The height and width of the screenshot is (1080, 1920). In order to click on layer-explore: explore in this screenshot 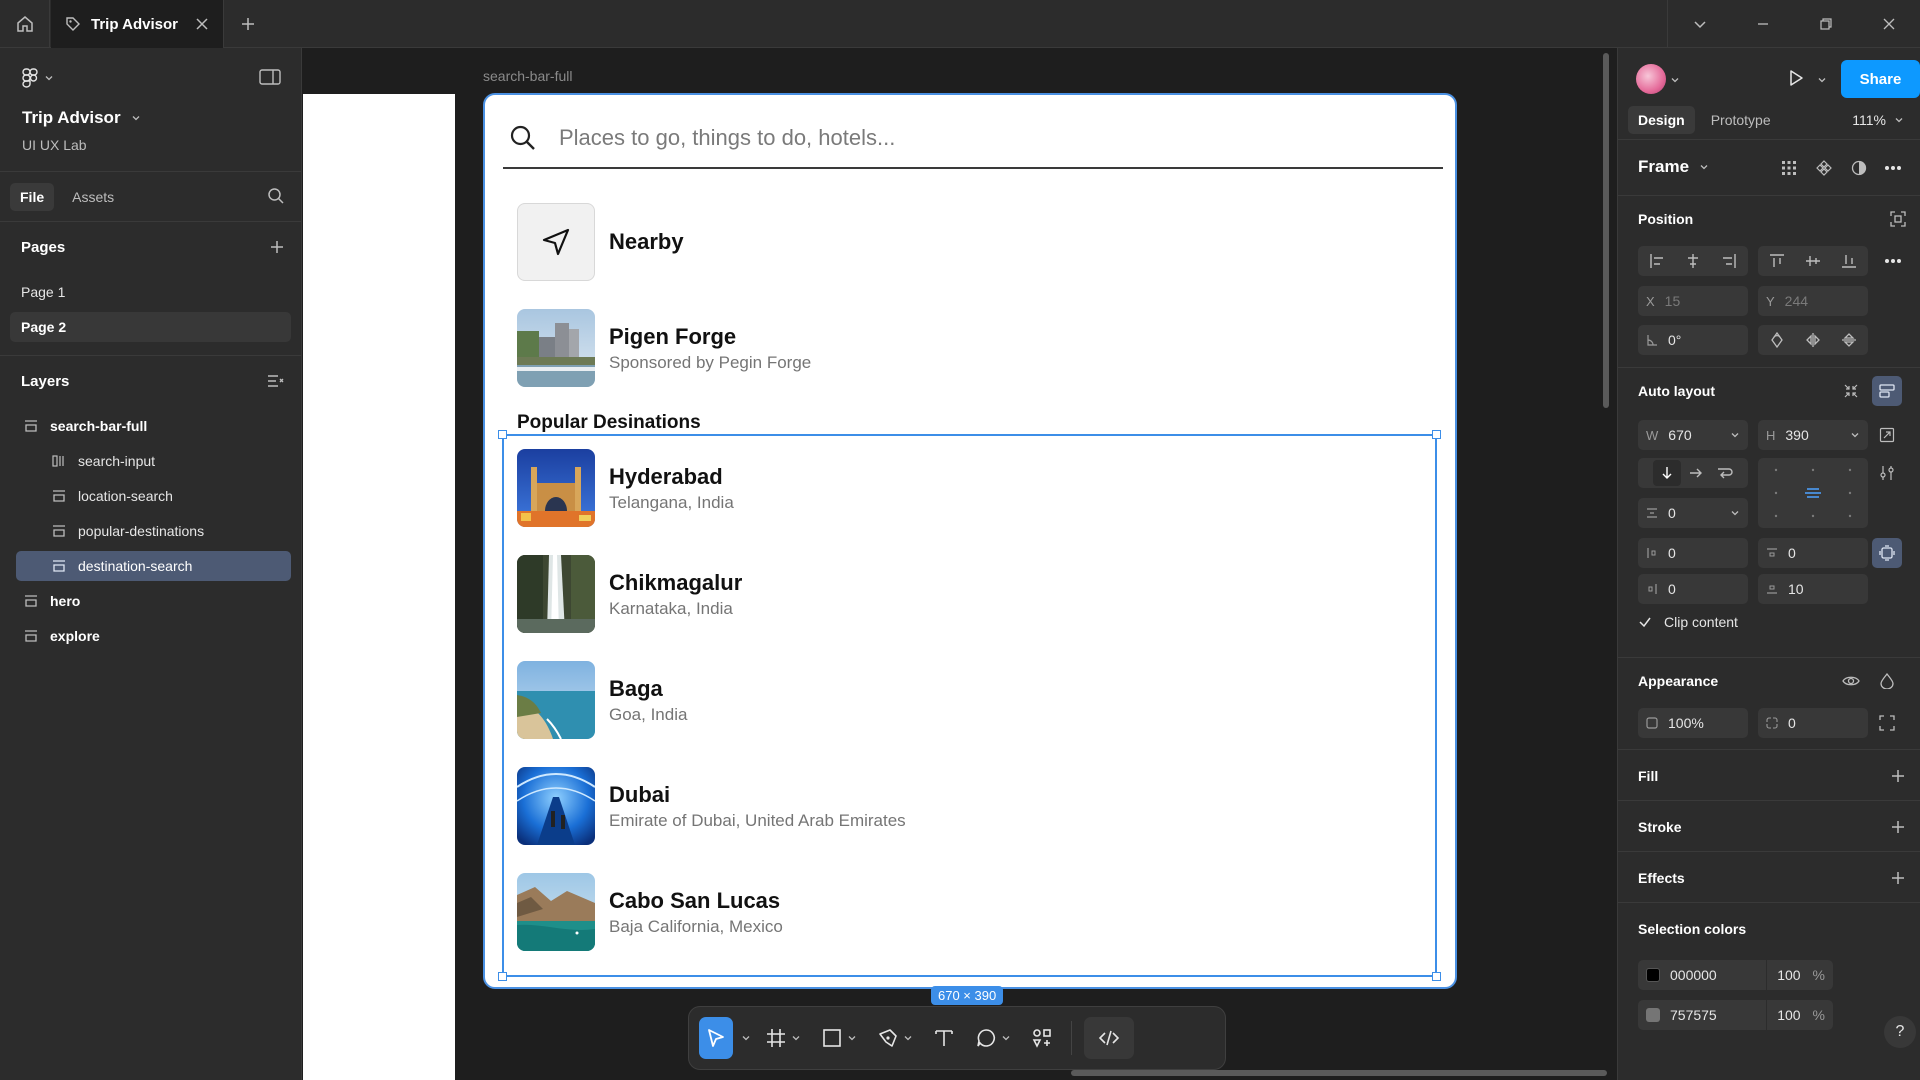, I will do `click(153, 636)`.